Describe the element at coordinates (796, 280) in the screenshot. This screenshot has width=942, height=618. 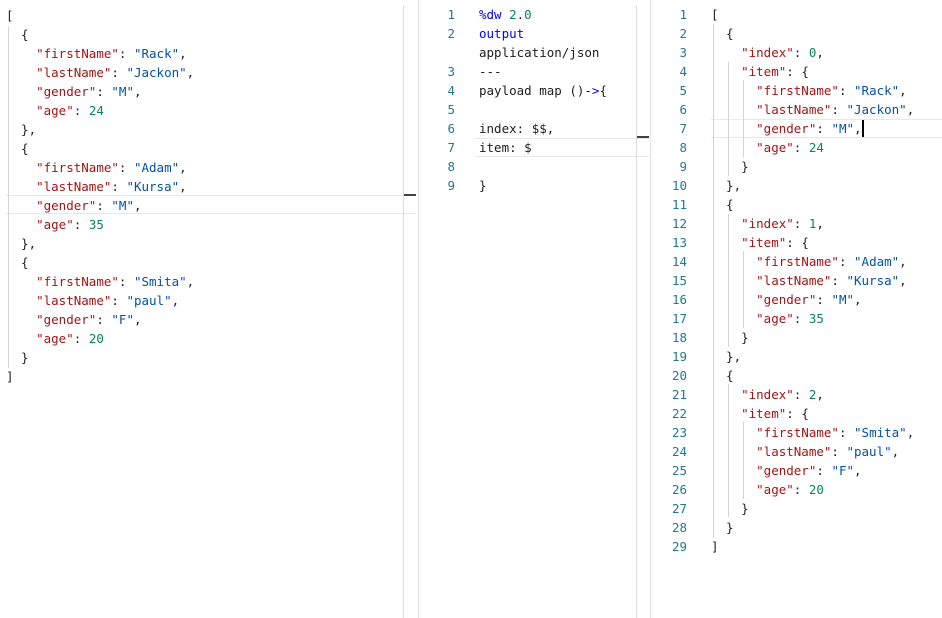
I see `code-line: 15 "lastName": "Kursa",` at that location.